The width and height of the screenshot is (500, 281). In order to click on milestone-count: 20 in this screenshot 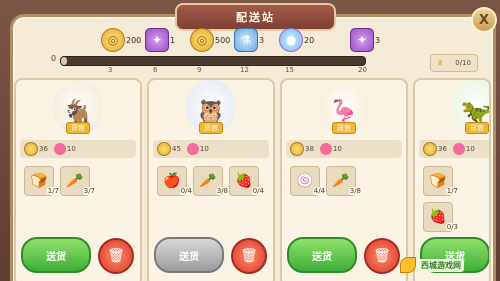, I will do `click(309, 40)`.